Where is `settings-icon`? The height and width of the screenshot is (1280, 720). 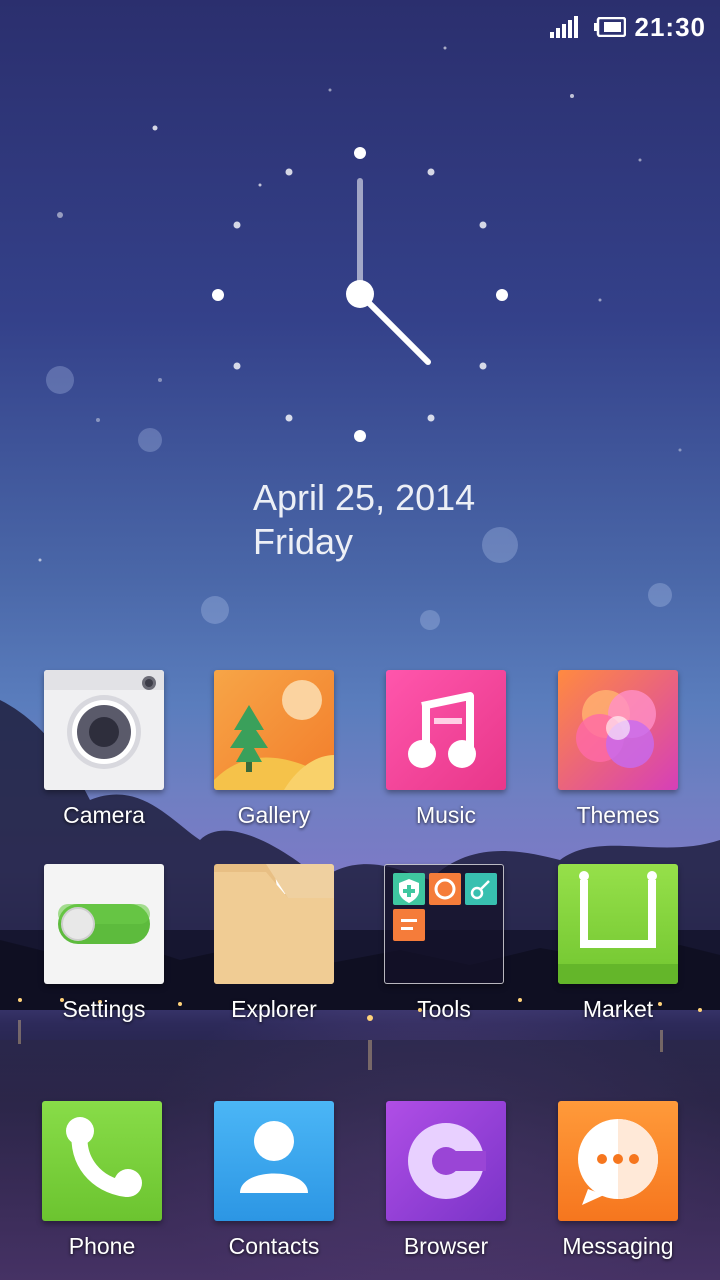
settings-icon is located at coordinates (104, 924).